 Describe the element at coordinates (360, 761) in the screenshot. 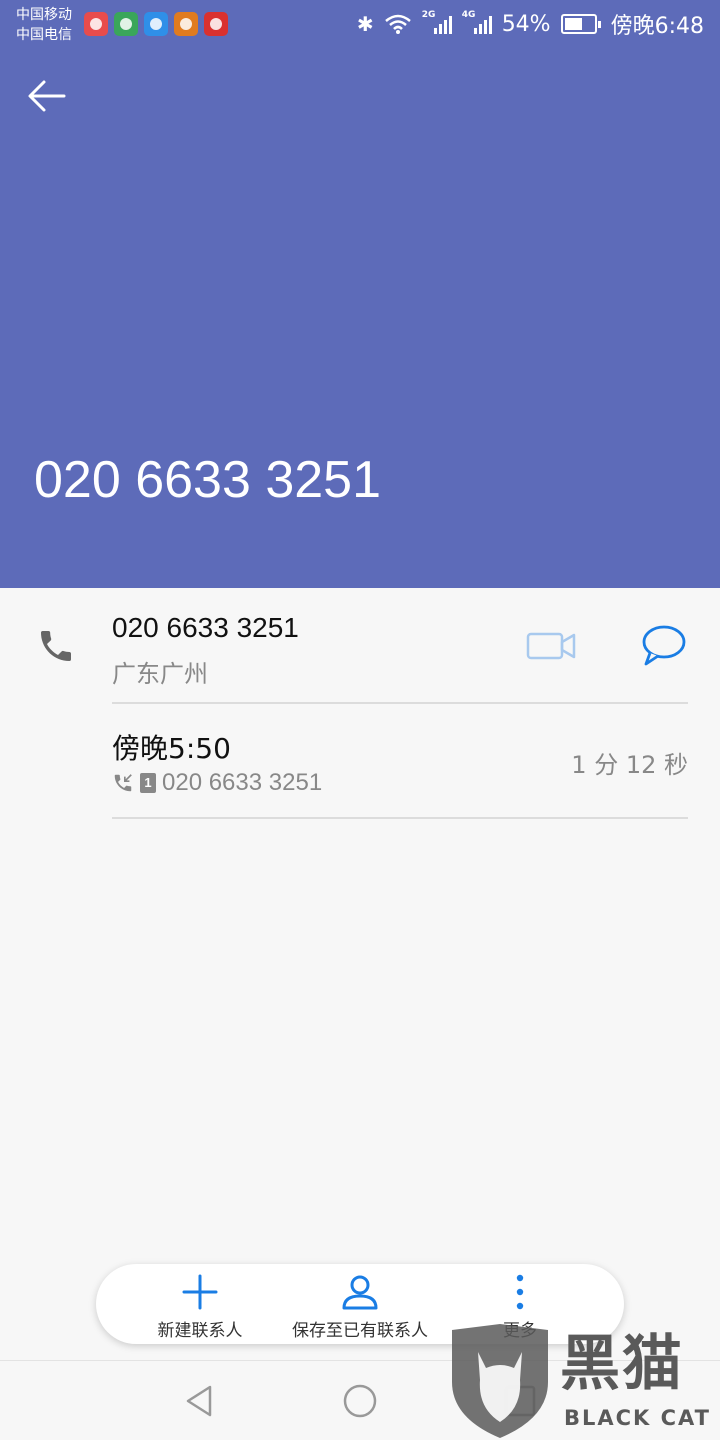

I see `call-log-item: 傍晚5:50 1 020 6633 3251 1 分 12 秒` at that location.